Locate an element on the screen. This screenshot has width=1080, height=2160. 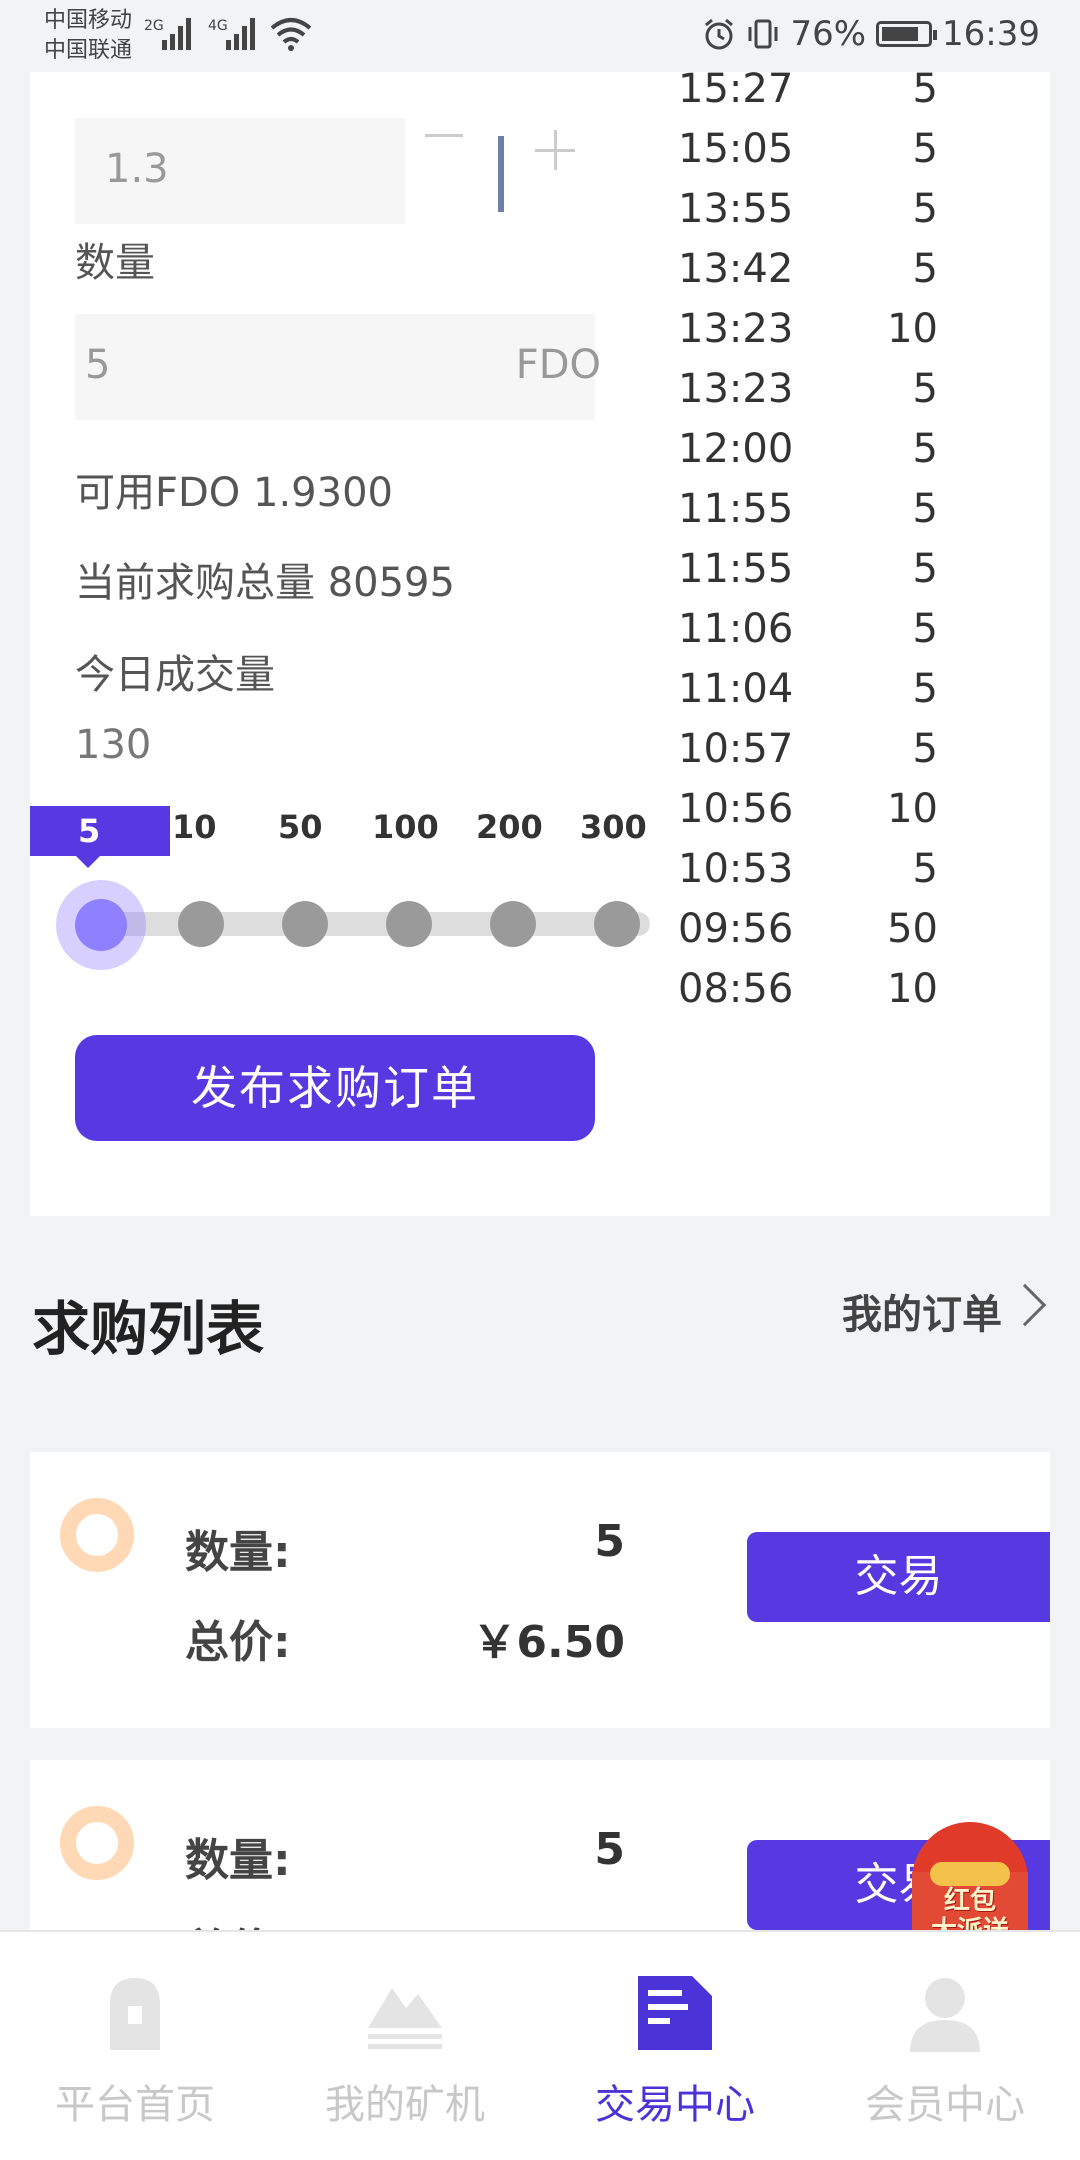
red-packet-line1: 红包 is located at coordinates (969, 1901).